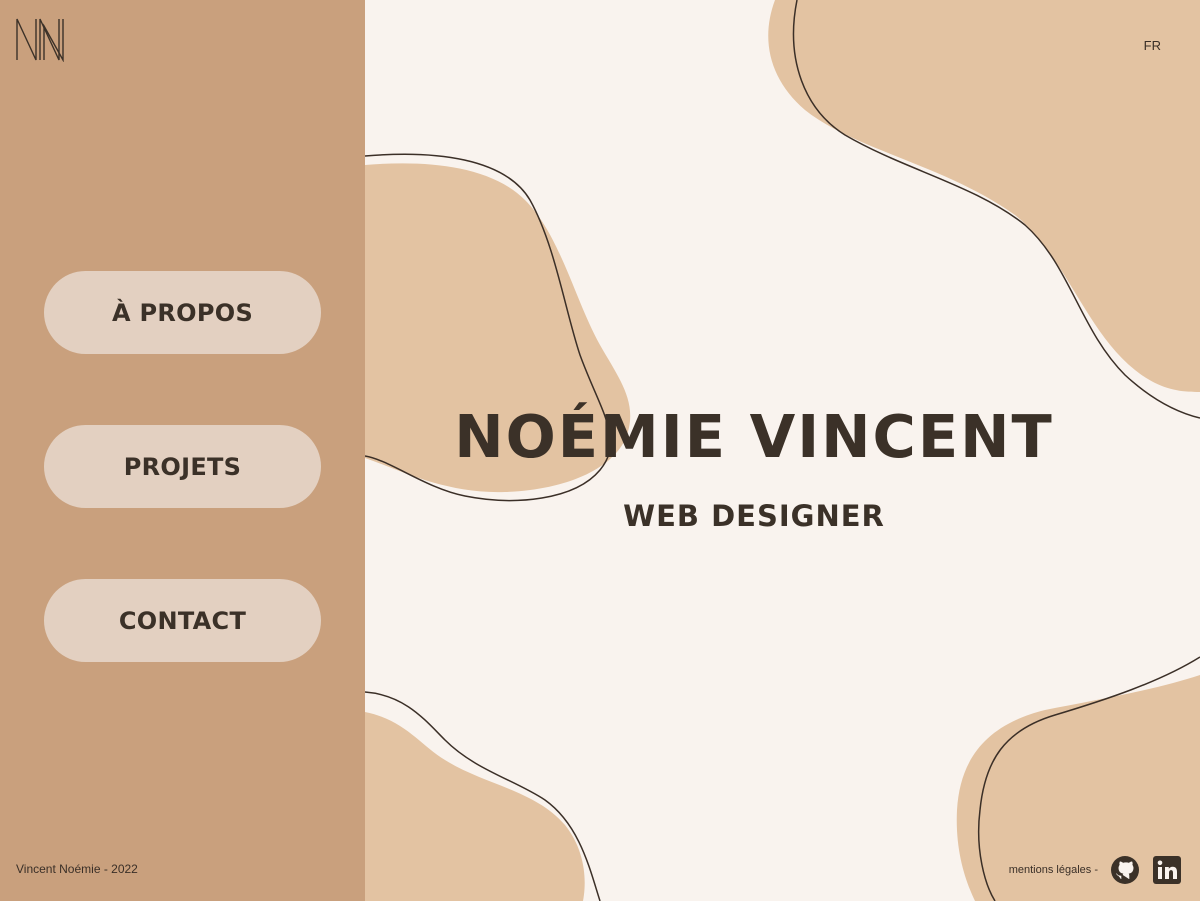 The height and width of the screenshot is (901, 1200). I want to click on nav-contact-button: CONTACT, so click(182, 620).